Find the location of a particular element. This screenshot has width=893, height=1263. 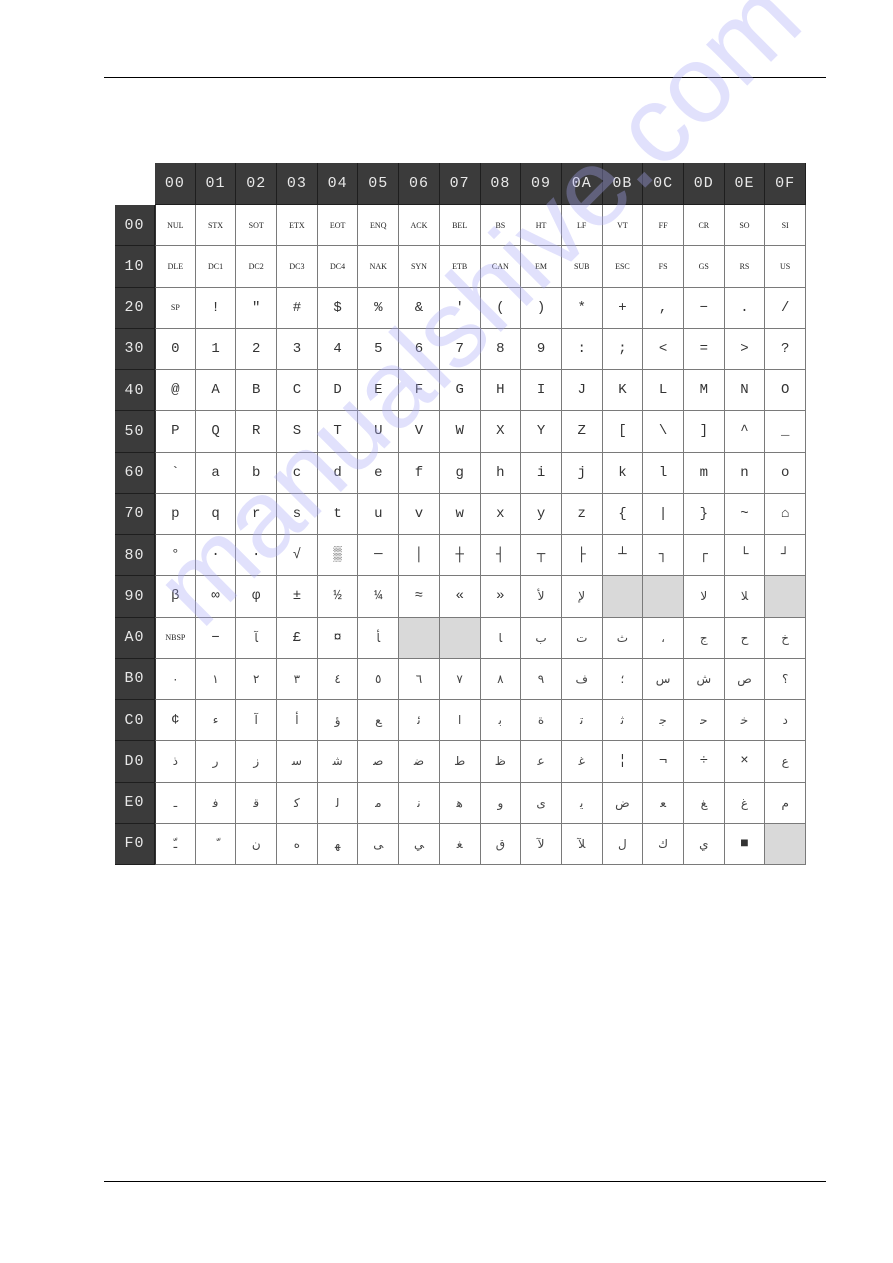

table-cell: G is located at coordinates (460, 391).